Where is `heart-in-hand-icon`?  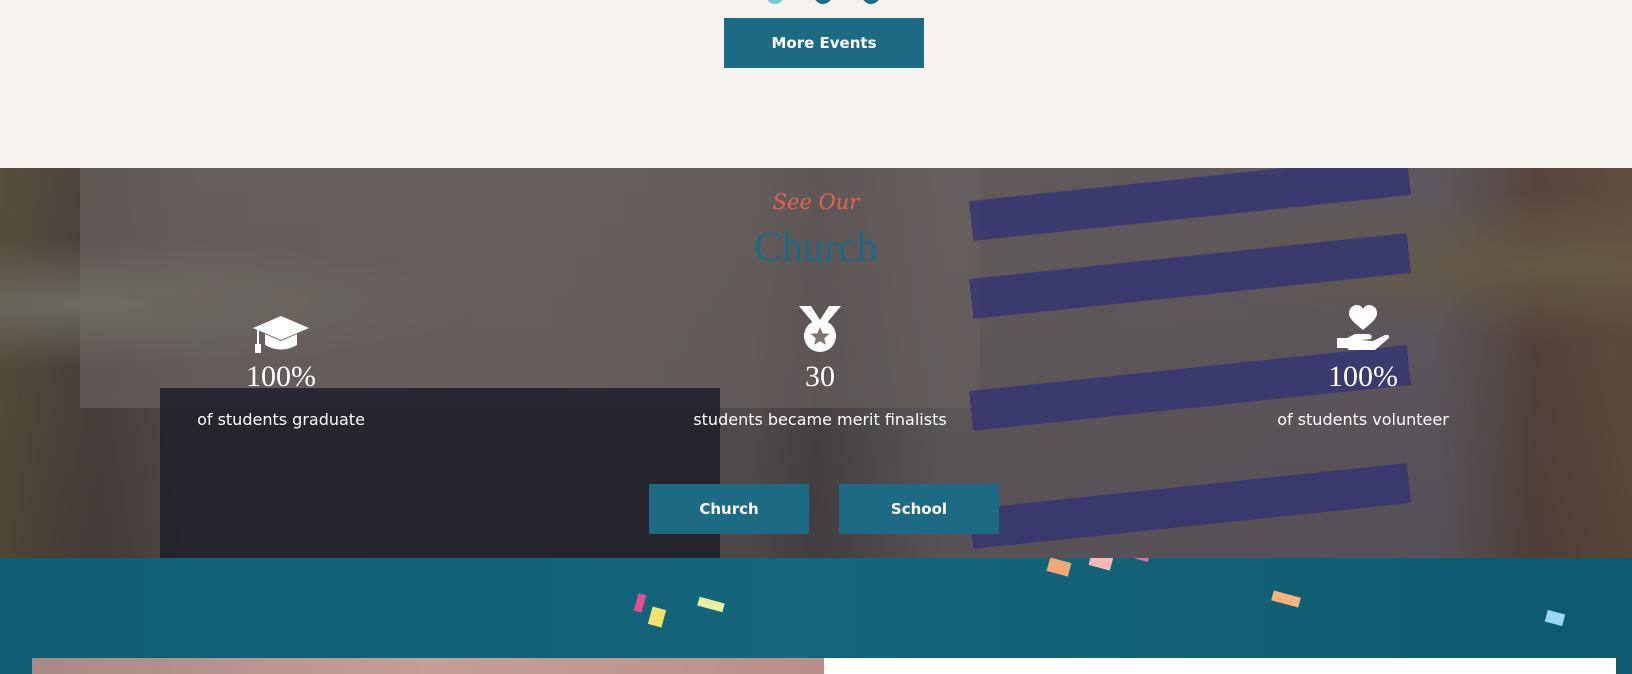
heart-in-hand-icon is located at coordinates (1363, 325).